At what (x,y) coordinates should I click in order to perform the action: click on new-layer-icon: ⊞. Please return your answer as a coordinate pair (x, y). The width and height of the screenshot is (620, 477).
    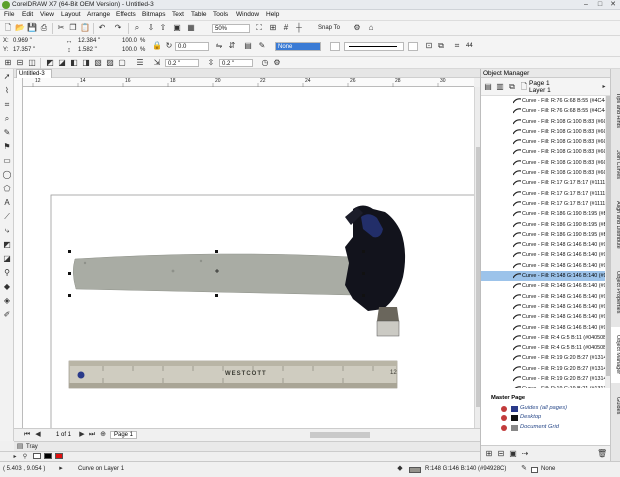
    Looking at the image, I should click on (489, 454).